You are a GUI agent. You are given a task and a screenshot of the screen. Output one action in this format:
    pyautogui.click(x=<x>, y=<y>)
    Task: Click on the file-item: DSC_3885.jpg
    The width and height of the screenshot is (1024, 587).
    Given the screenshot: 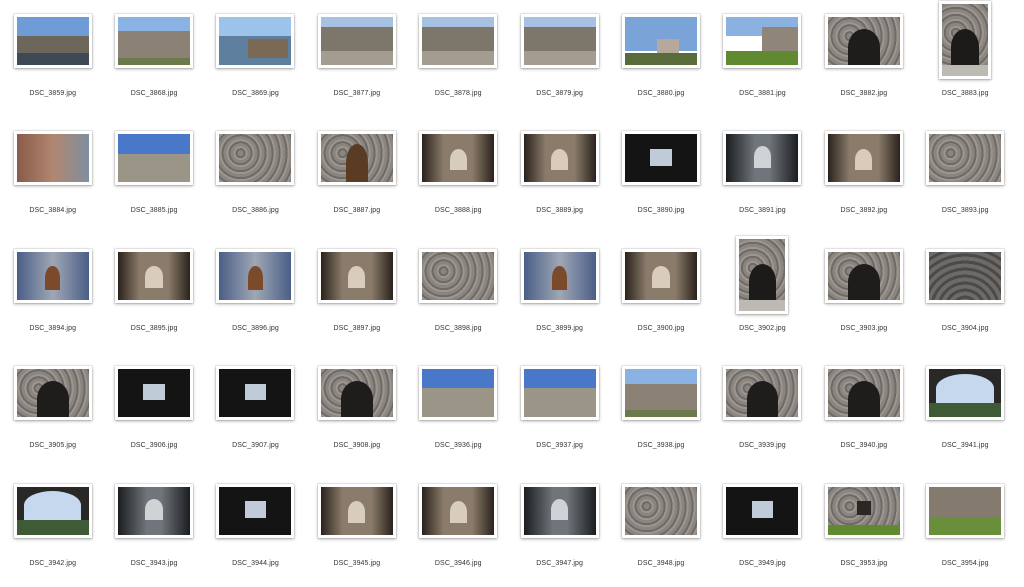 What is the action you would take?
    pyautogui.click(x=153, y=175)
    